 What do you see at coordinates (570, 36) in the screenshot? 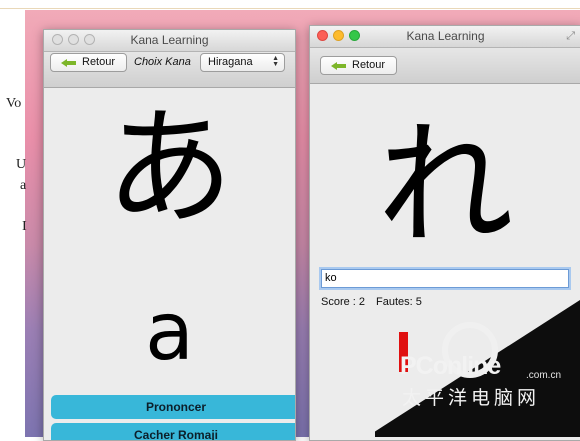
I see `fullscreen-icon: ⤢` at bounding box center [570, 36].